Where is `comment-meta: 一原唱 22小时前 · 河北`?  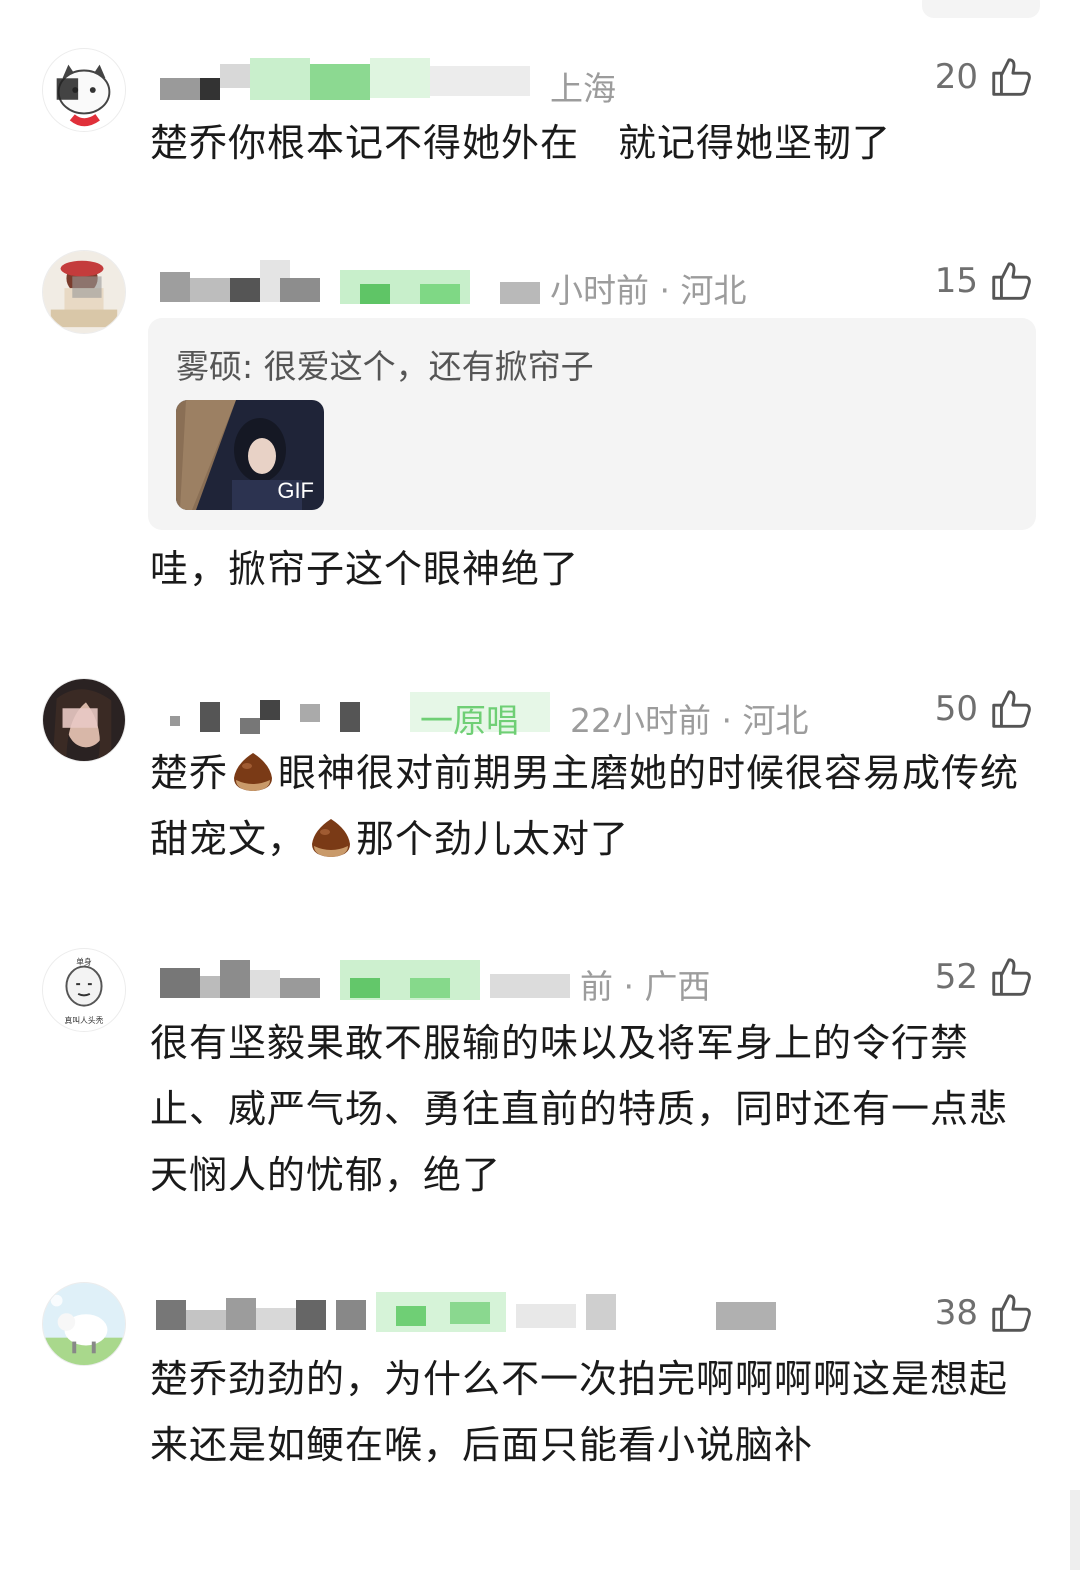
comment-meta: 一原唱 22小时前 · 河北 is located at coordinates (550, 715).